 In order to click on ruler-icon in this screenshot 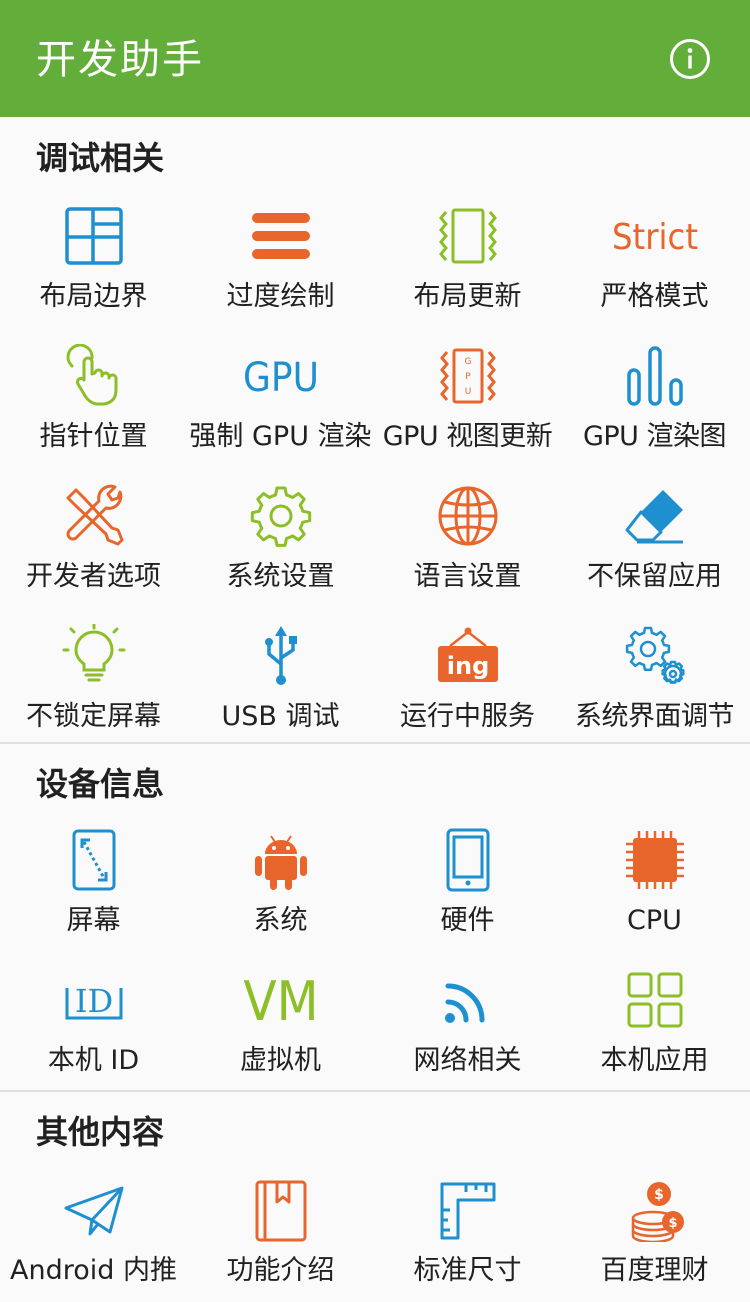, I will do `click(468, 1210)`.